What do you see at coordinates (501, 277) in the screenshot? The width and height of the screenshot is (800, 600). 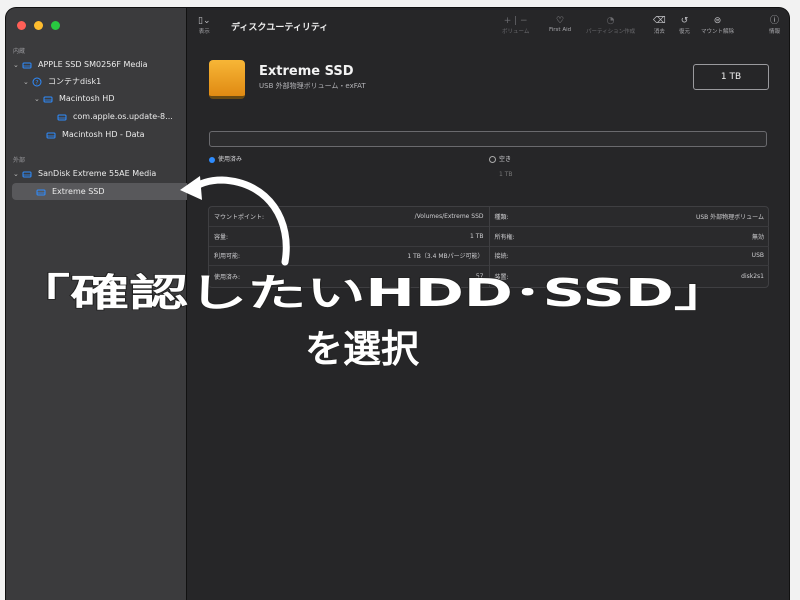 I see `info-key: 装置:` at bounding box center [501, 277].